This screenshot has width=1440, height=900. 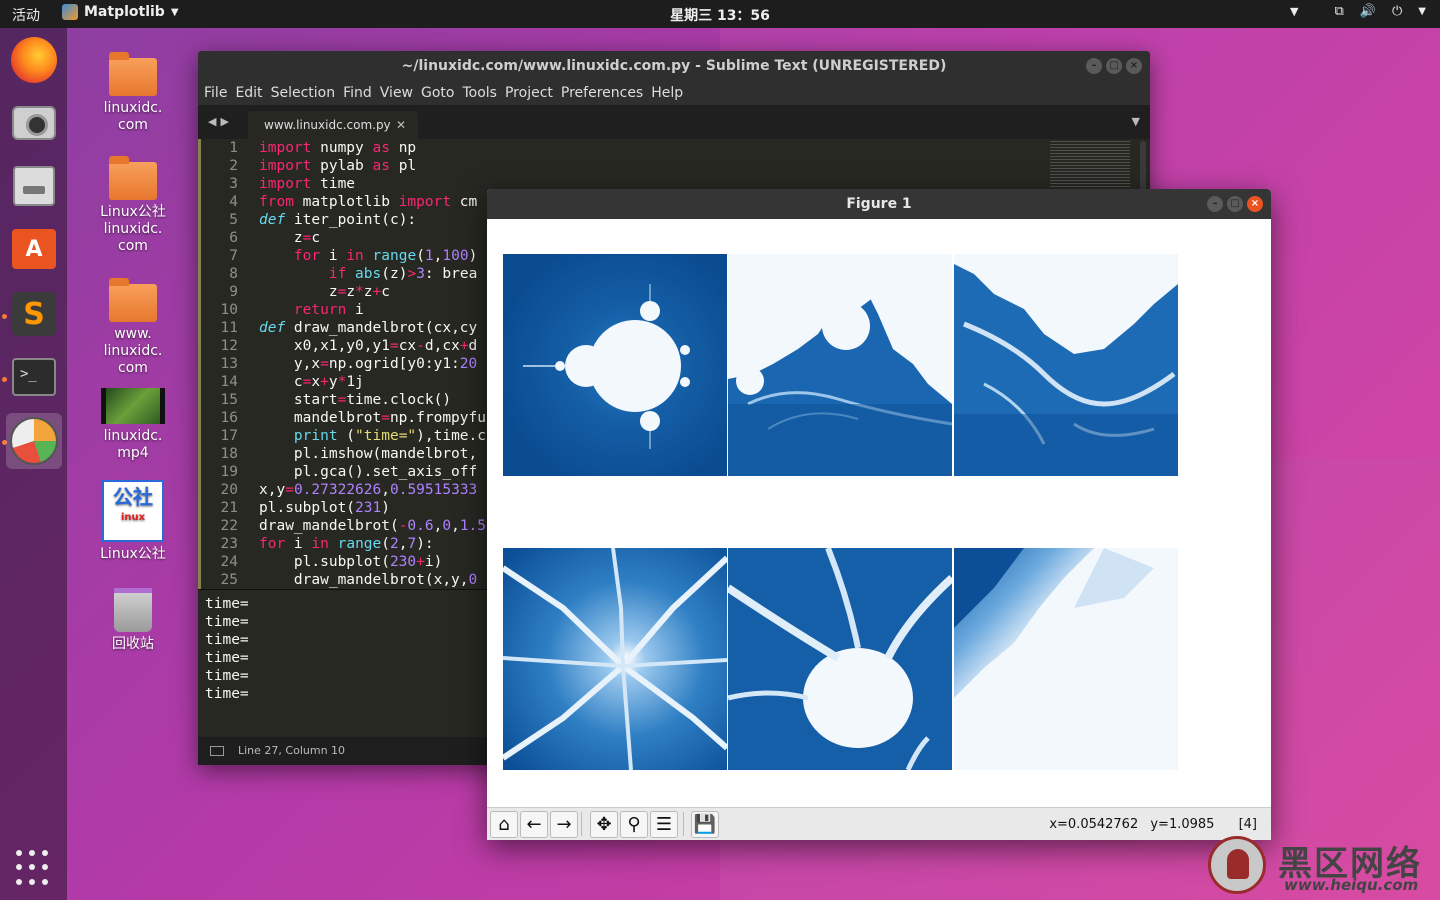 What do you see at coordinates (229, 454) in the screenshot?
I see `line-number: 18` at bounding box center [229, 454].